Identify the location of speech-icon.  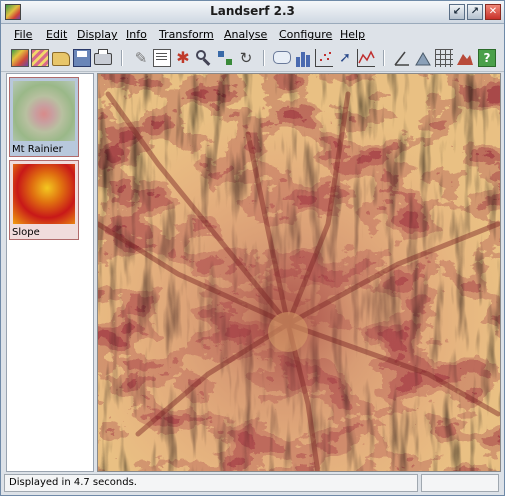
(282, 57).